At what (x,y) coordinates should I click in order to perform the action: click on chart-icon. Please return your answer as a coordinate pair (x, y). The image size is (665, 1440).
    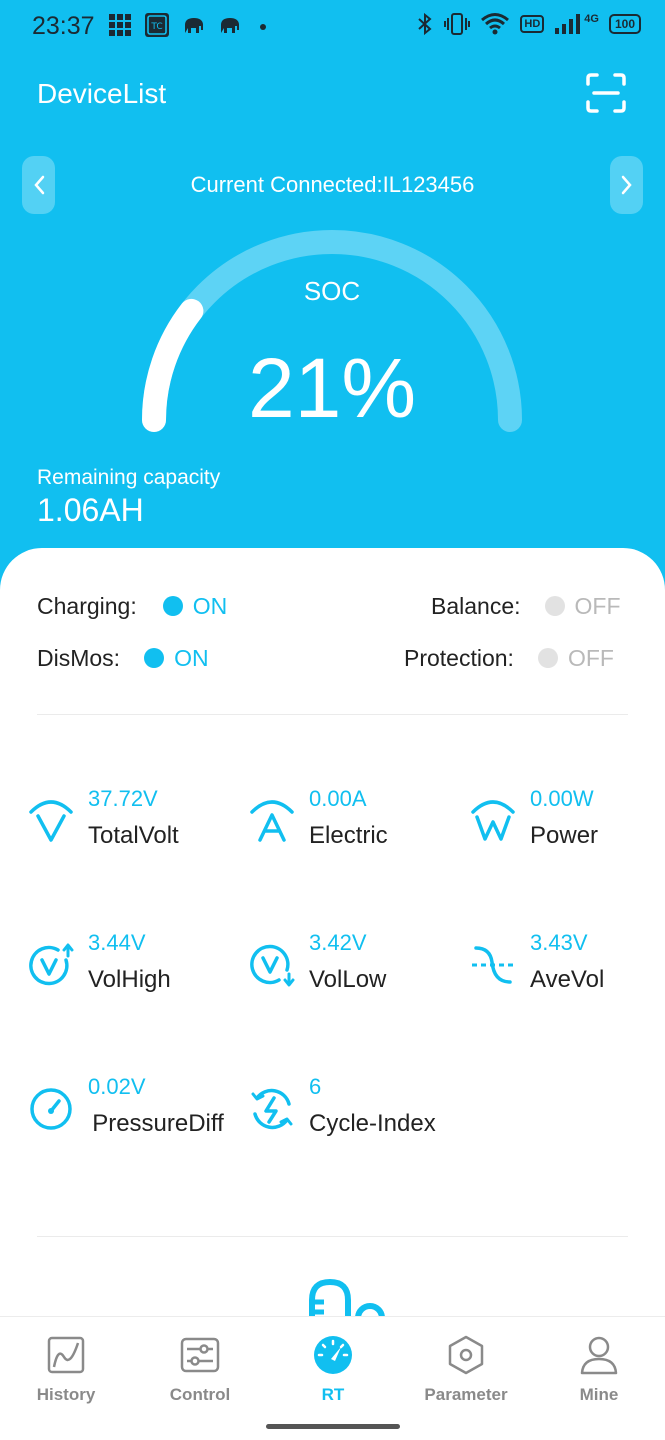
    Looking at the image, I should click on (66, 1355).